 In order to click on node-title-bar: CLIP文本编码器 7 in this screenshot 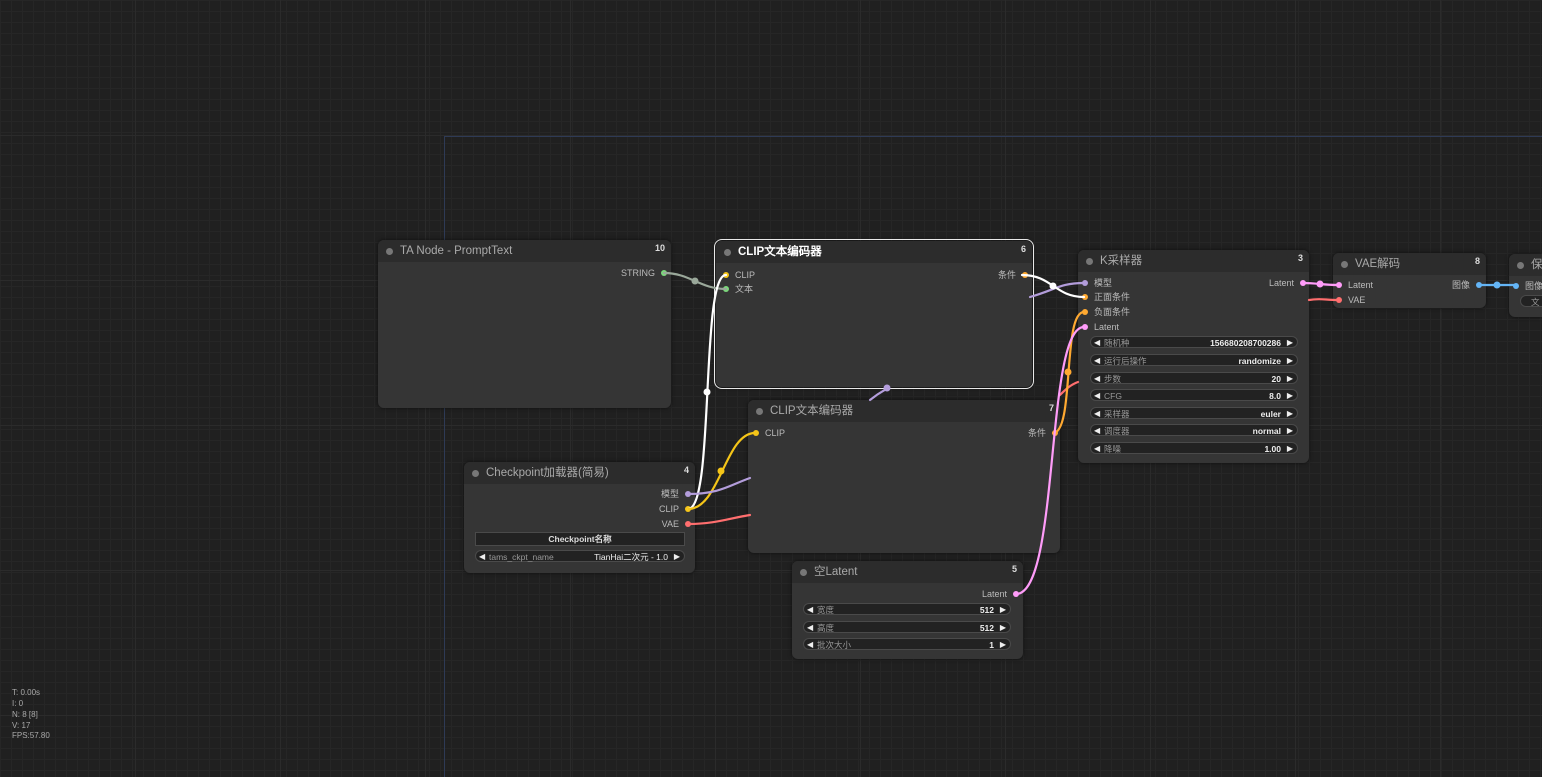, I will do `click(904, 411)`.